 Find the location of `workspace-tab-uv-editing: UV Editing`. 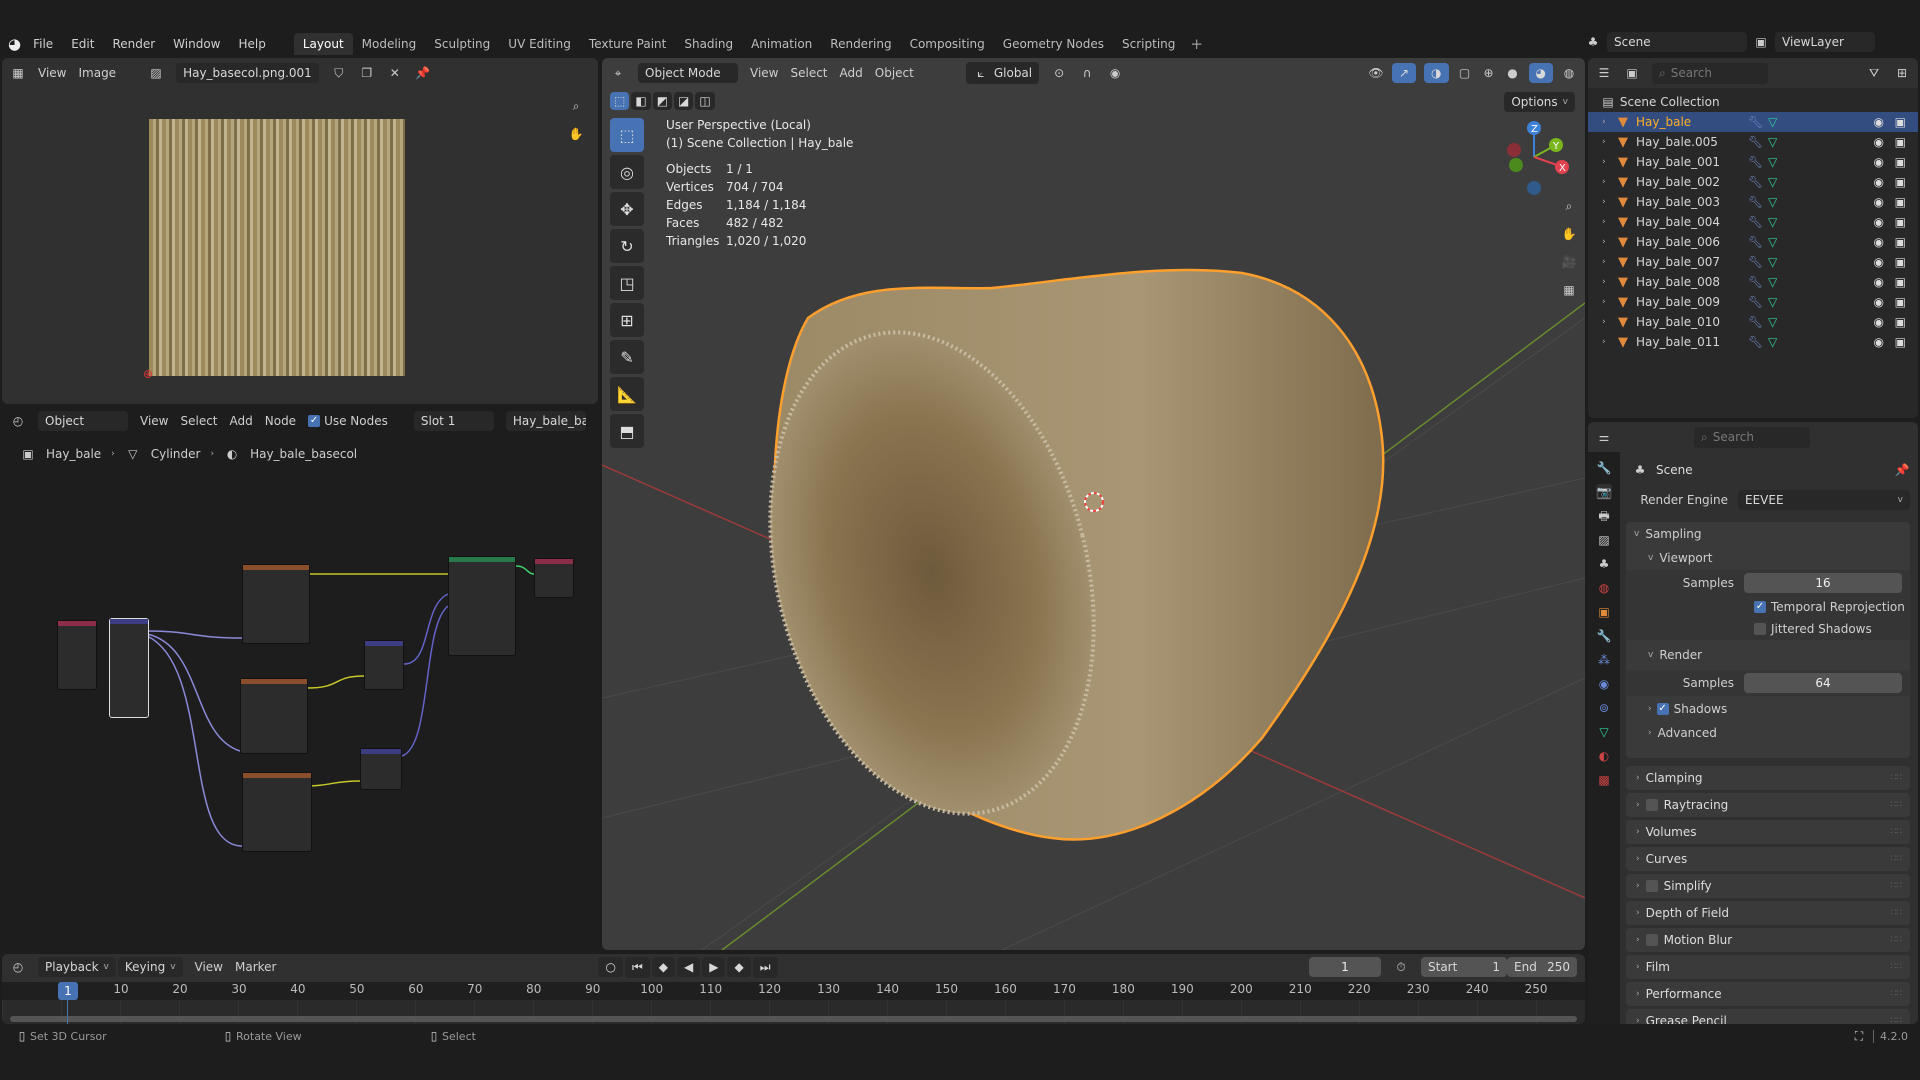

workspace-tab-uv-editing: UV Editing is located at coordinates (539, 44).